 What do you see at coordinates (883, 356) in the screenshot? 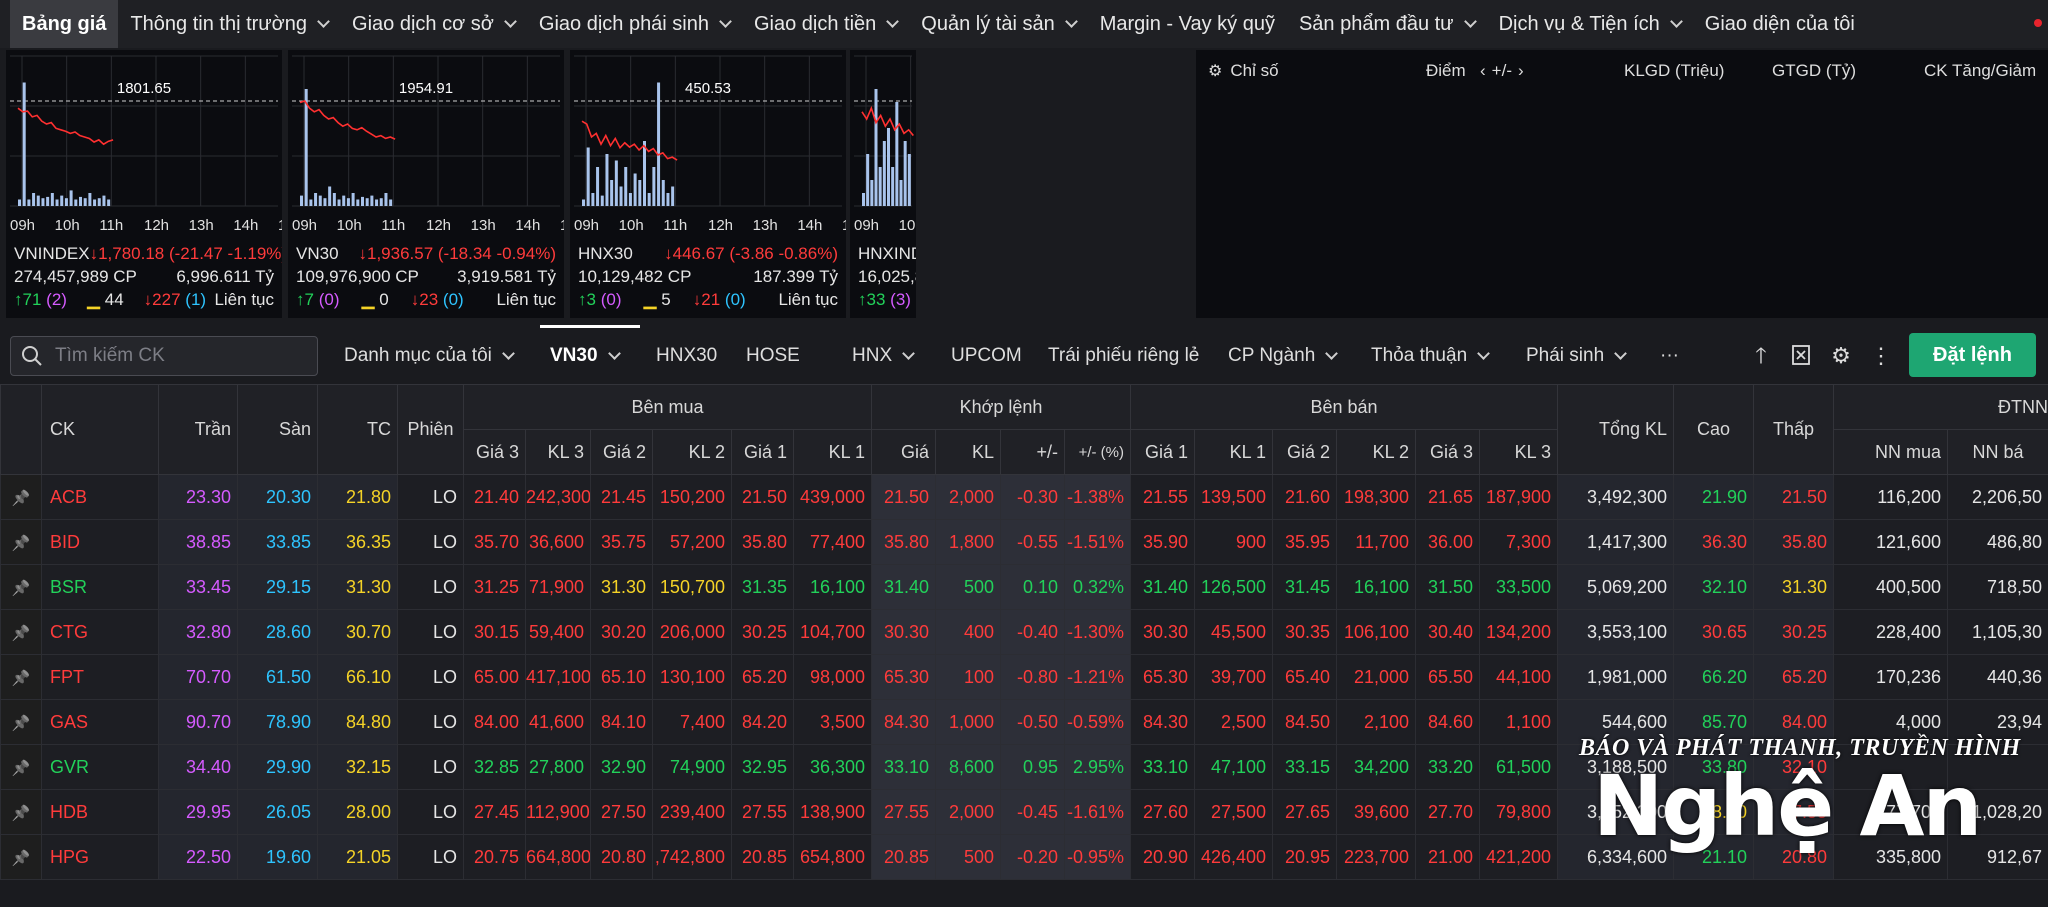
I see `market-tab-4: HNX` at bounding box center [883, 356].